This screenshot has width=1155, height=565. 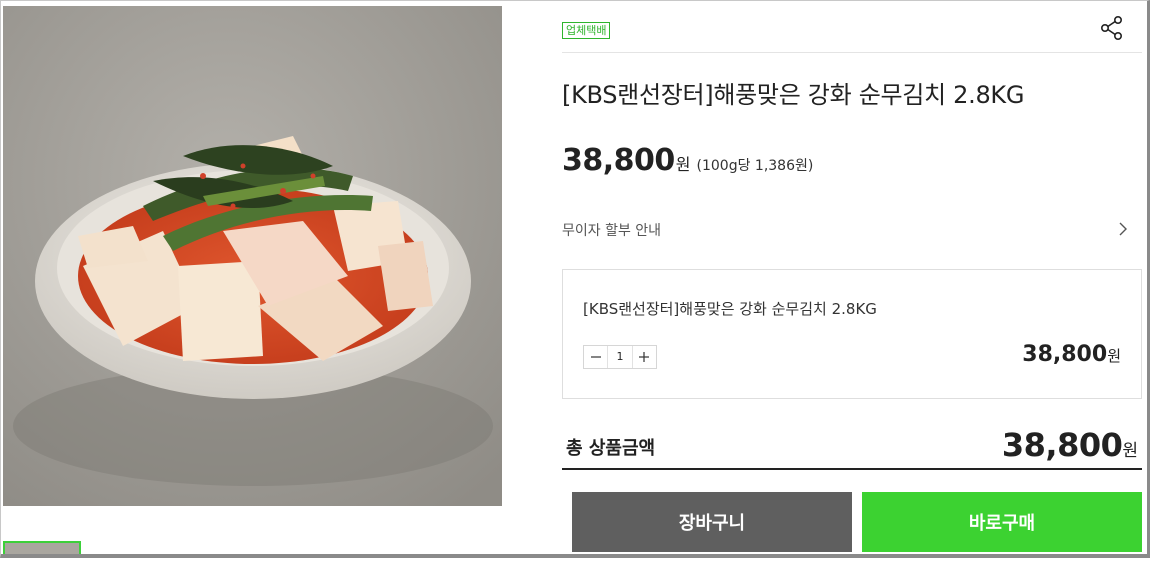 I want to click on installment-label: 무이자 할부 안내, so click(x=612, y=231).